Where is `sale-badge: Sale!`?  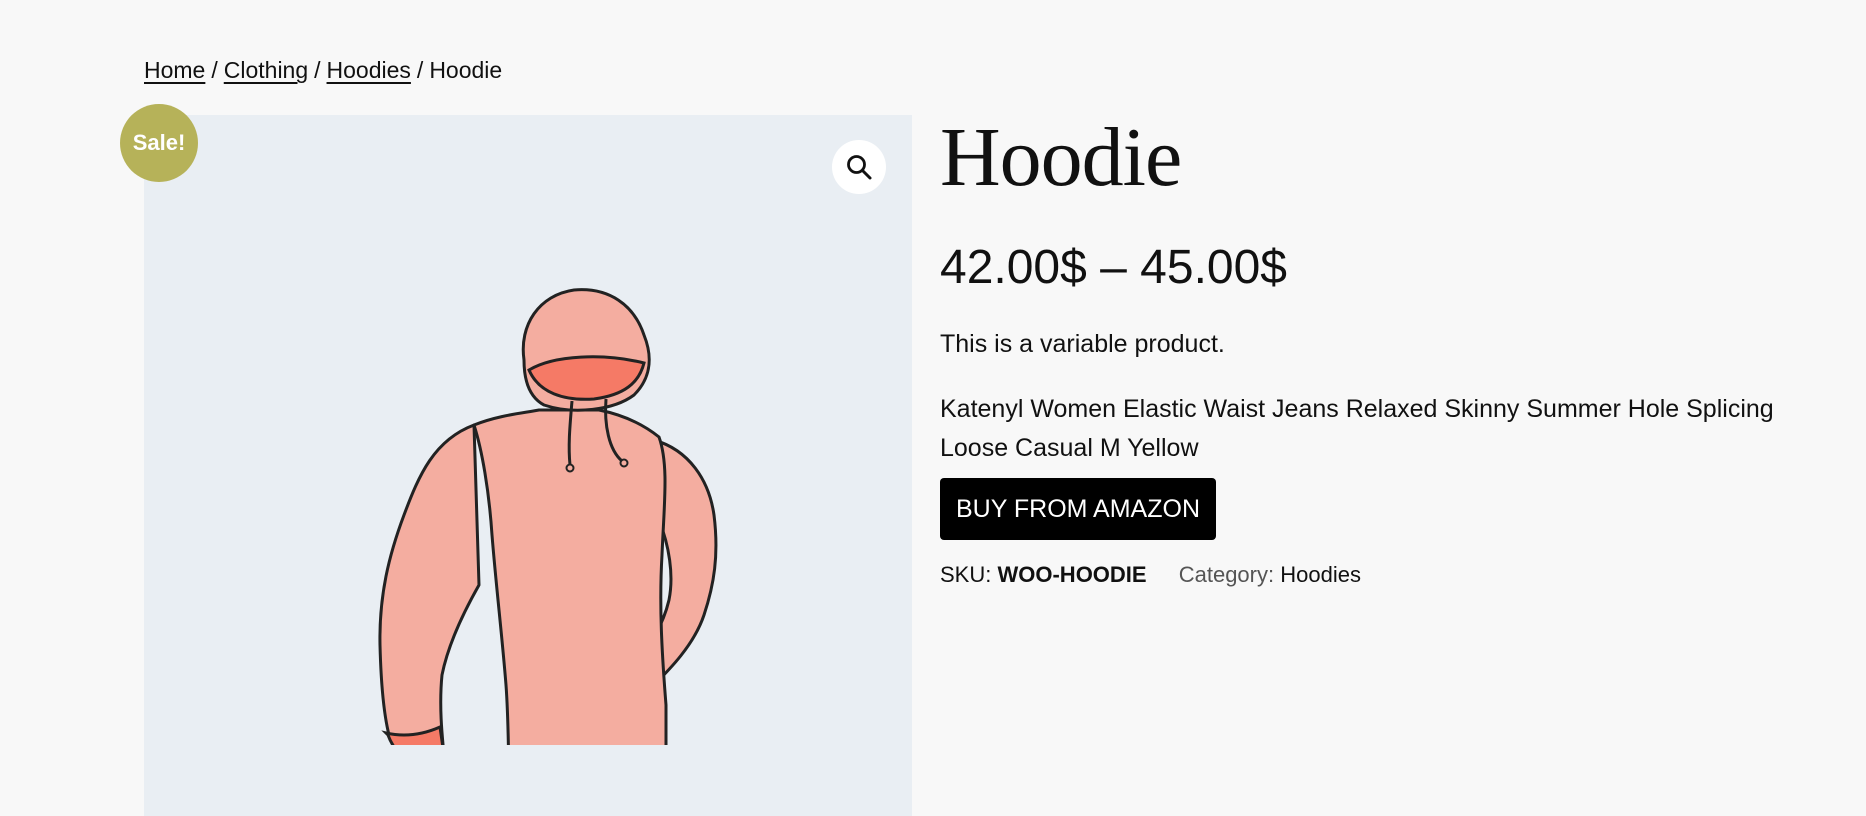 sale-badge: Sale! is located at coordinates (159, 143).